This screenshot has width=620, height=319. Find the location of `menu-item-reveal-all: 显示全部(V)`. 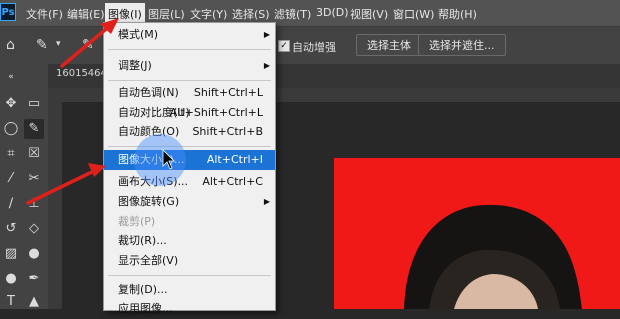

menu-item-reveal-all: 显示全部(V) is located at coordinates (189, 261).